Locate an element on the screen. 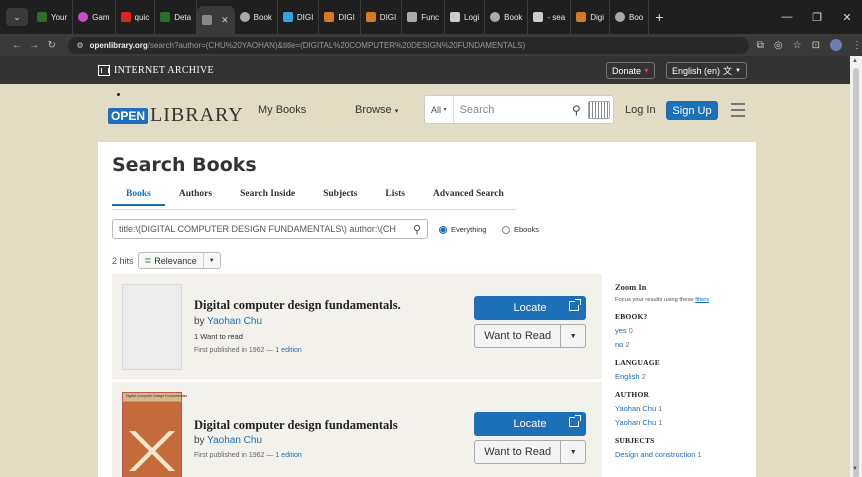  browse-menu: Browse ▾ is located at coordinates (376, 110).